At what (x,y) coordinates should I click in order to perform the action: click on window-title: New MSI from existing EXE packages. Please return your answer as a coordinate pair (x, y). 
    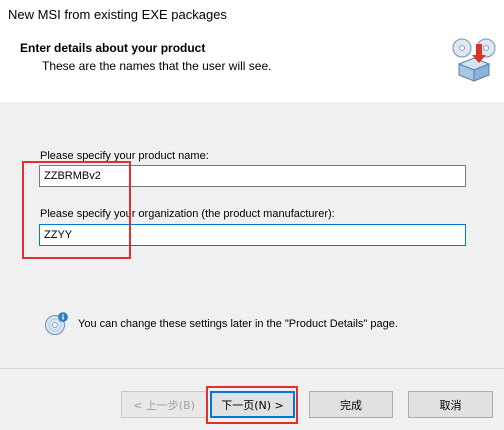
    Looking at the image, I should click on (117, 14).